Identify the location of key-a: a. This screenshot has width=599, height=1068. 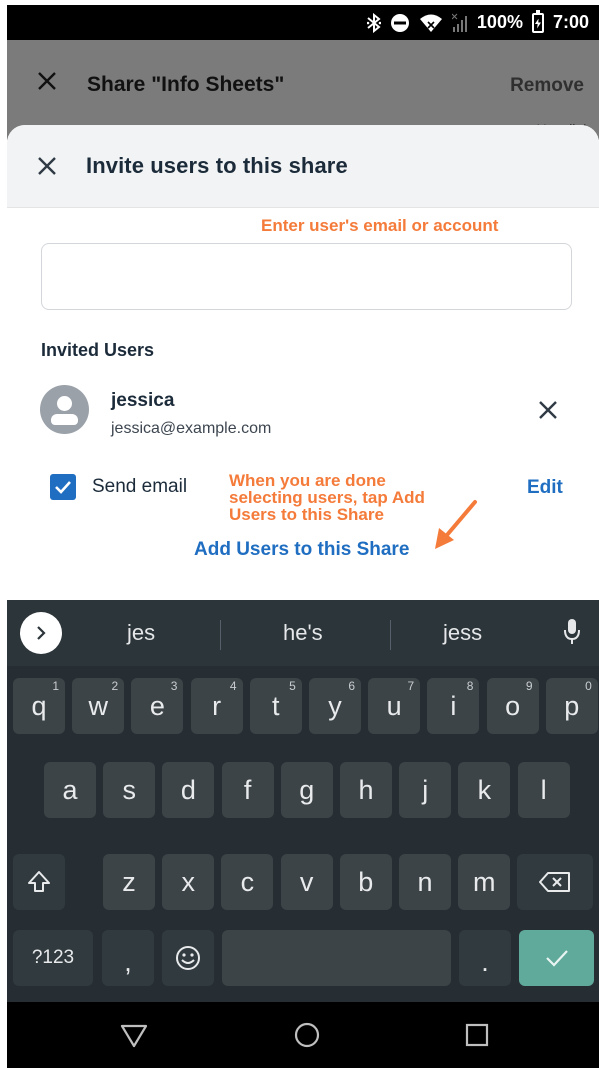
(70, 790).